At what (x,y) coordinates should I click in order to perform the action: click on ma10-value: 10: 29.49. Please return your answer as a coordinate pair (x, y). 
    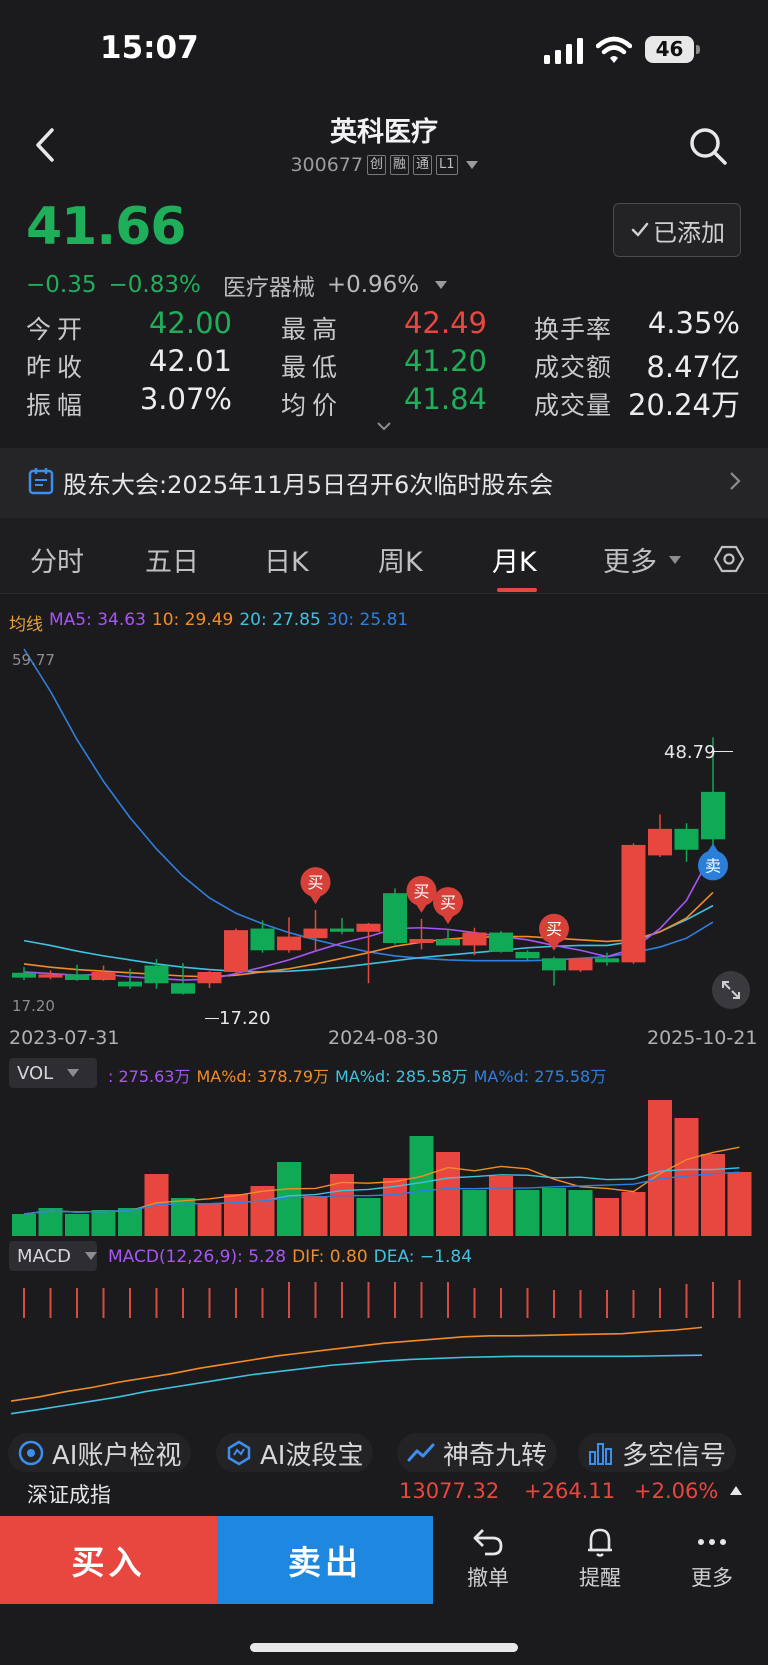
    Looking at the image, I should click on (192, 620).